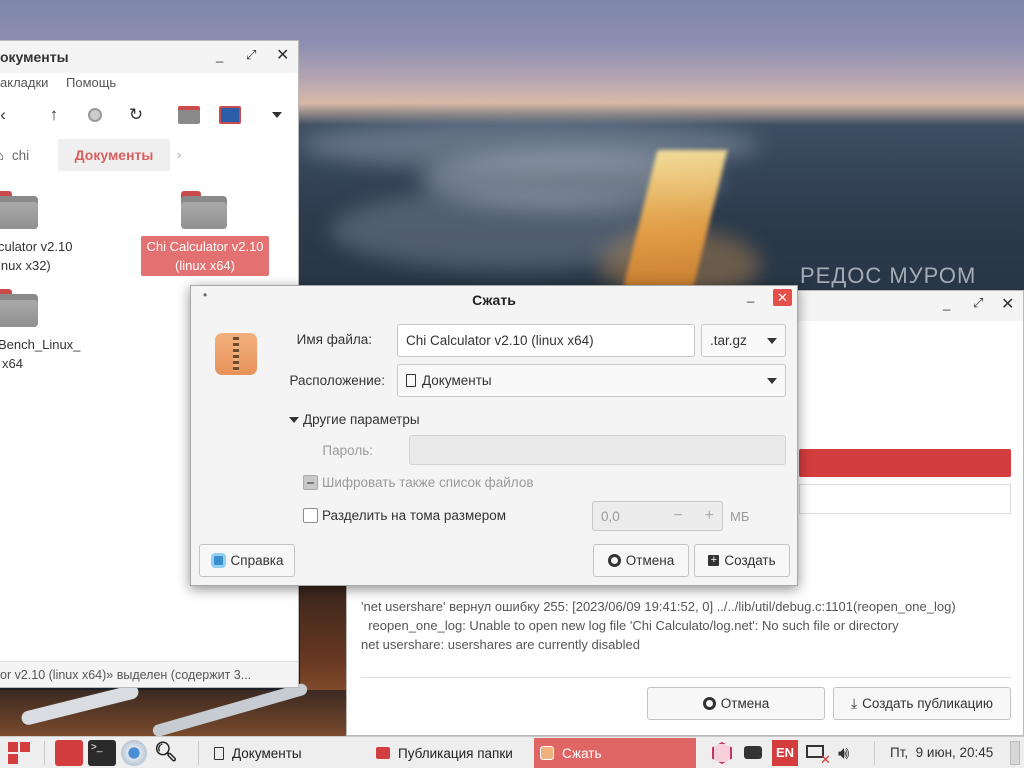  What do you see at coordinates (310, 515) in the screenshot?
I see `split-volumes-checkbox` at bounding box center [310, 515].